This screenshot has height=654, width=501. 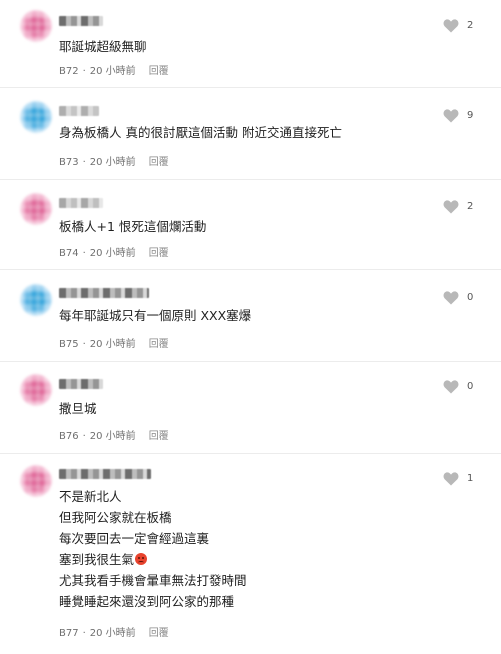 I want to click on comment-item: 撒旦城 B76 · 20 小時前 回覆 0, so click(x=250, y=407).